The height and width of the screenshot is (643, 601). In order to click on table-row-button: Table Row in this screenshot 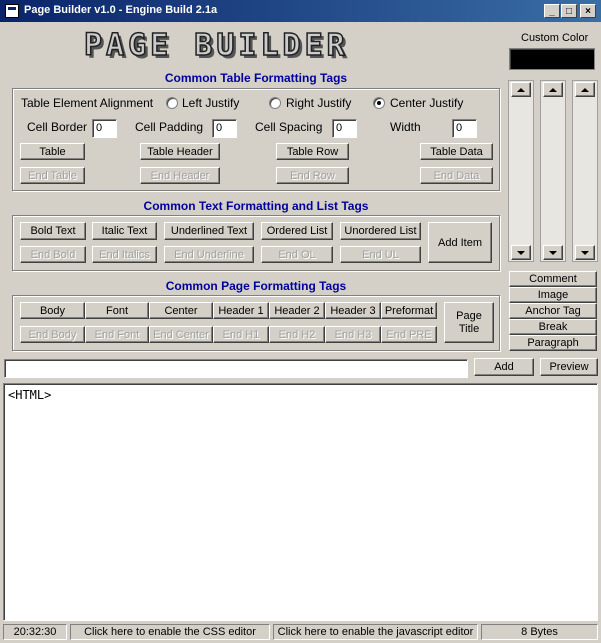, I will do `click(312, 151)`.